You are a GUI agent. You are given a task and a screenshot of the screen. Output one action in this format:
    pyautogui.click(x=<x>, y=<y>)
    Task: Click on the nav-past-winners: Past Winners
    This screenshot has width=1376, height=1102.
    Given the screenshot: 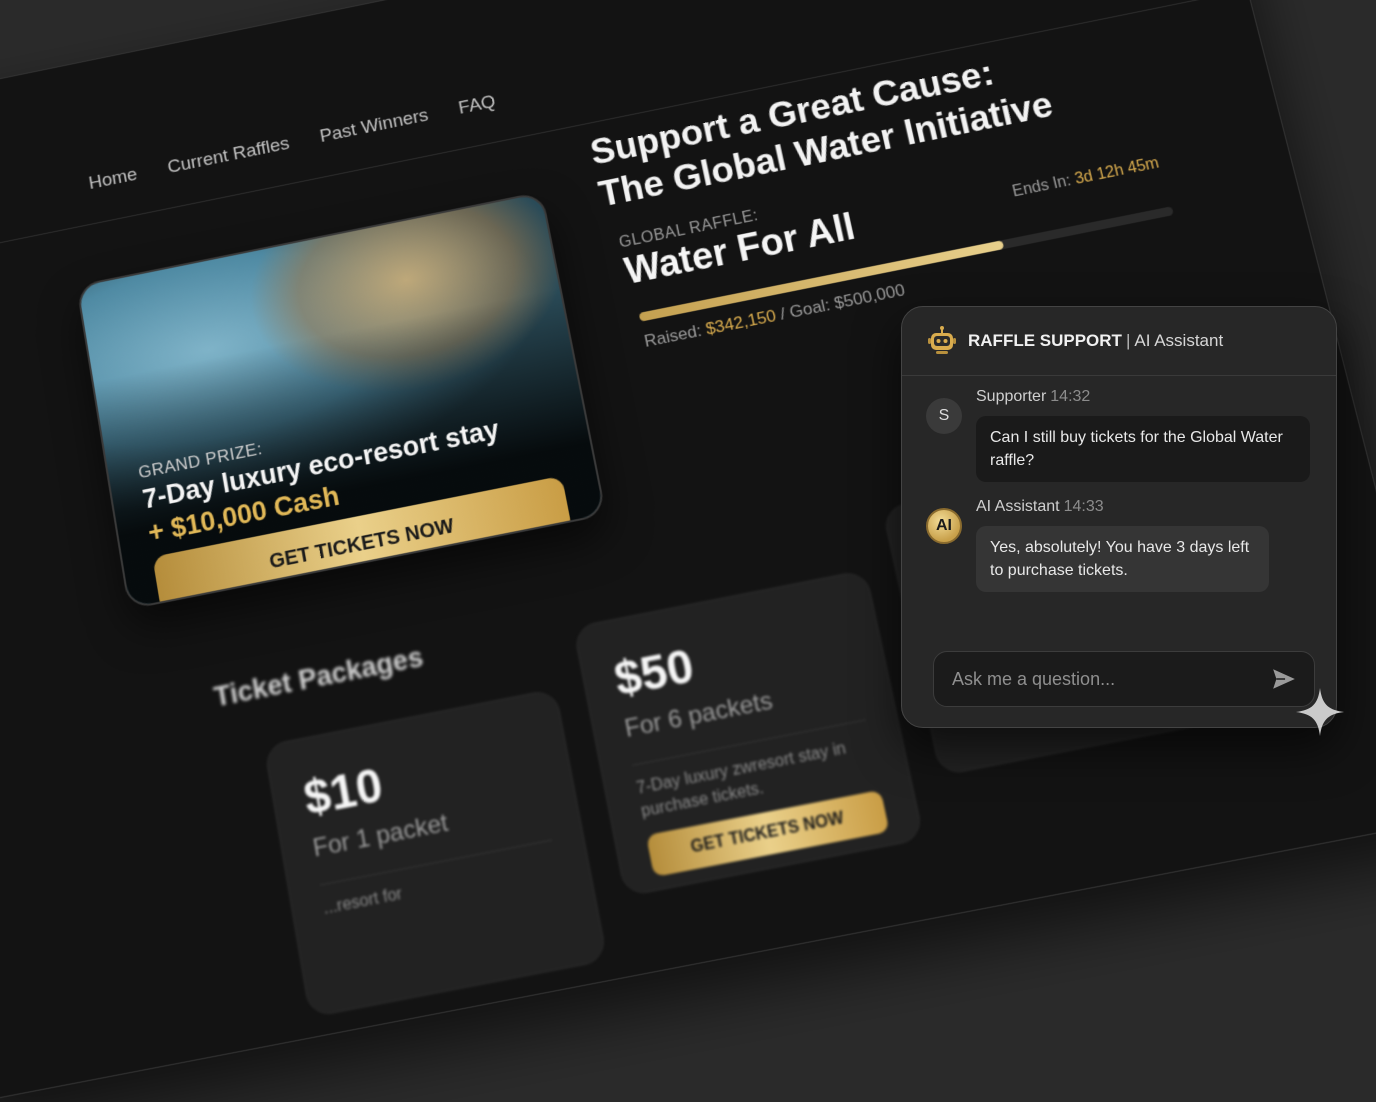 What is the action you would take?
    pyautogui.click(x=374, y=126)
    